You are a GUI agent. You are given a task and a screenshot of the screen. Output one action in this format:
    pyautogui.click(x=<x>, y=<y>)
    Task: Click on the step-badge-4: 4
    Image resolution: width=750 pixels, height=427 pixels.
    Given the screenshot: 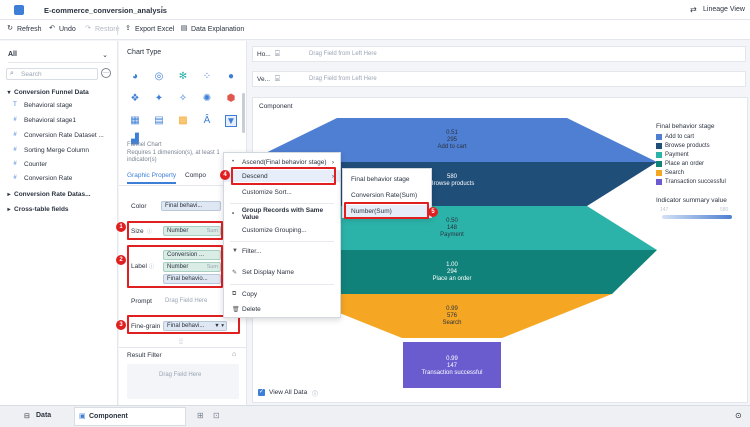 What is the action you would take?
    pyautogui.click(x=225, y=175)
    